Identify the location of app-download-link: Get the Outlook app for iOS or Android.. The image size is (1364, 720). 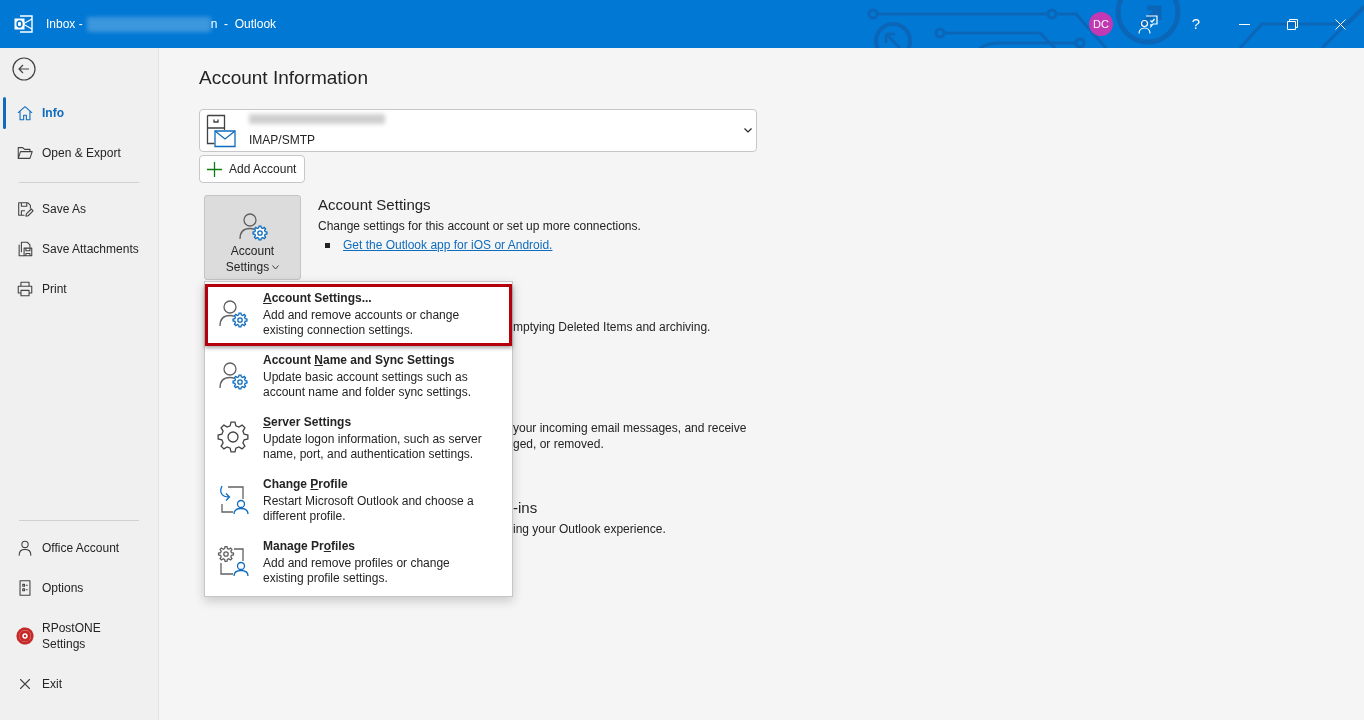
(448, 245).